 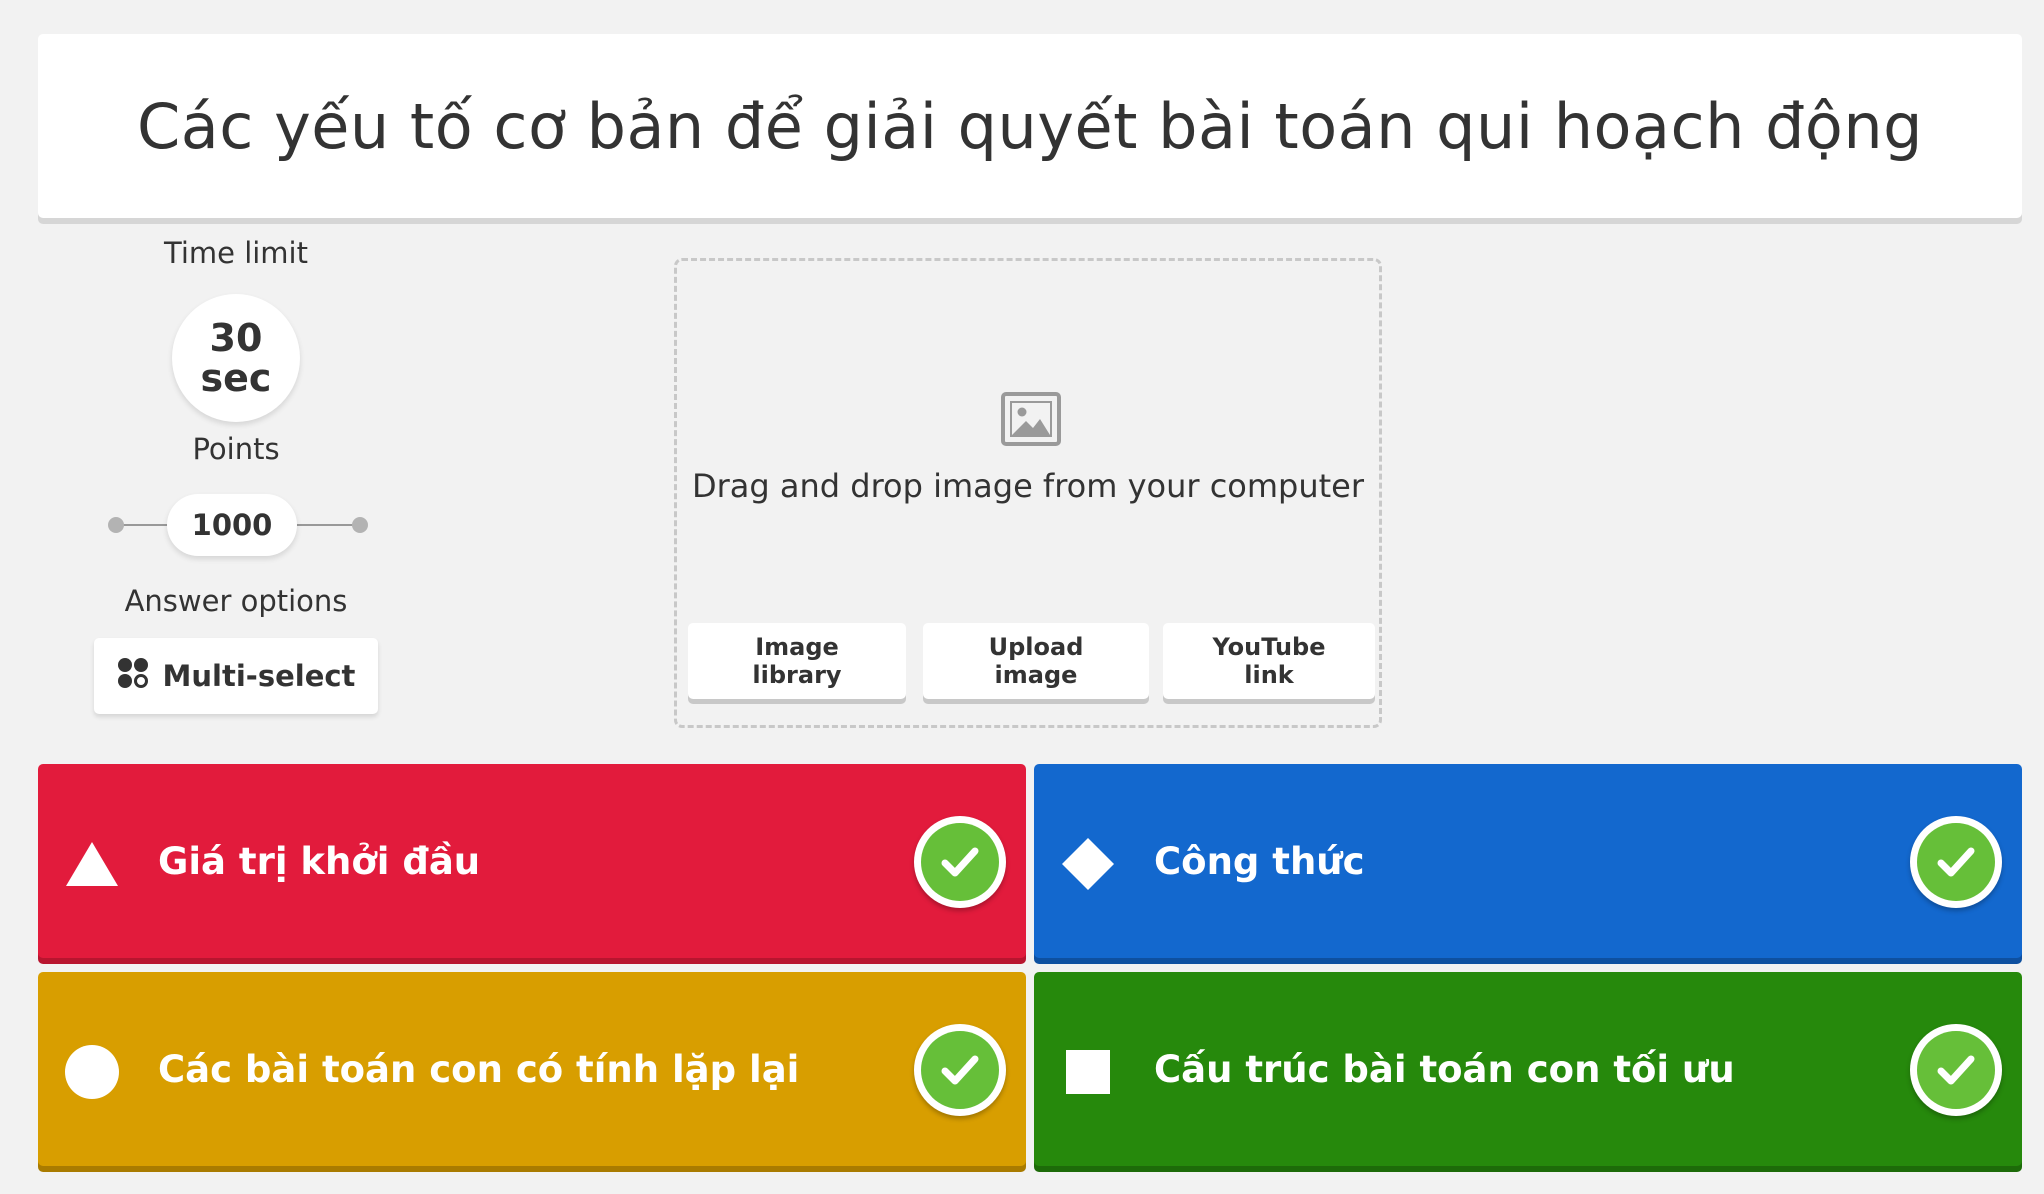 I want to click on dropzone-text: Drag and drop image from your computer, so click(x=1028, y=486).